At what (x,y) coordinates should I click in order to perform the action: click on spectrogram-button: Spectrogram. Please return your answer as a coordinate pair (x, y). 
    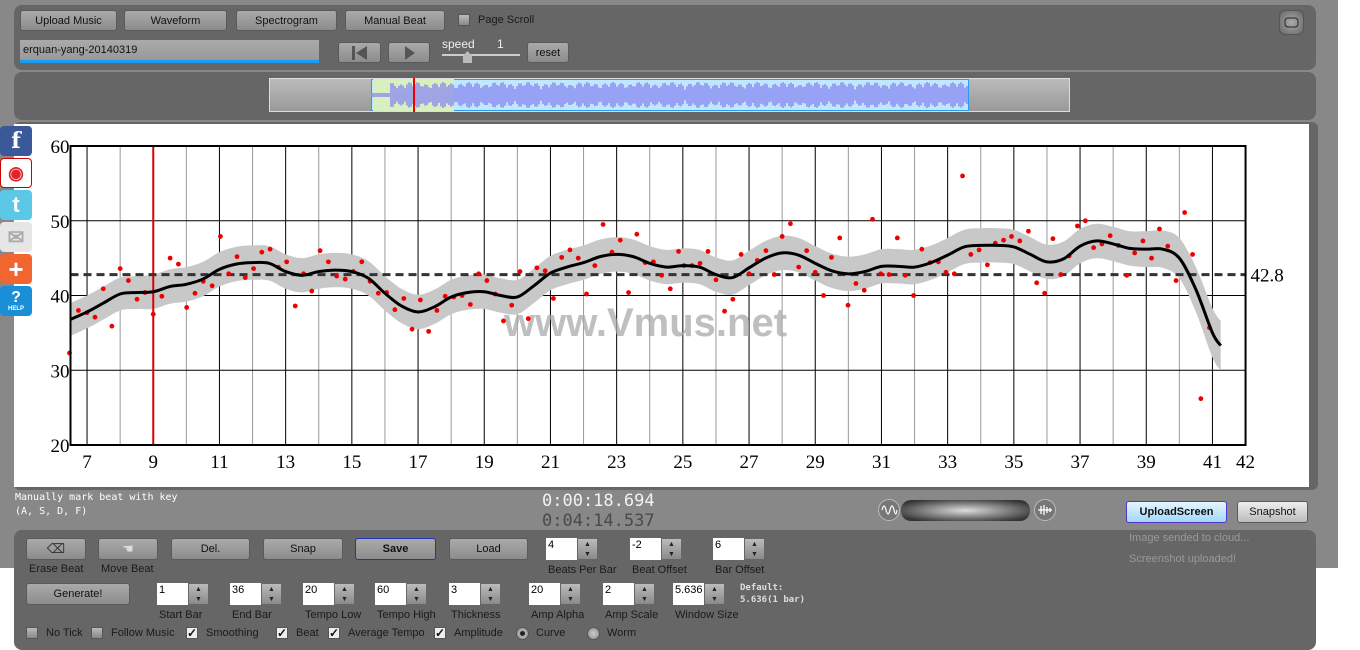
    Looking at the image, I should click on (286, 20).